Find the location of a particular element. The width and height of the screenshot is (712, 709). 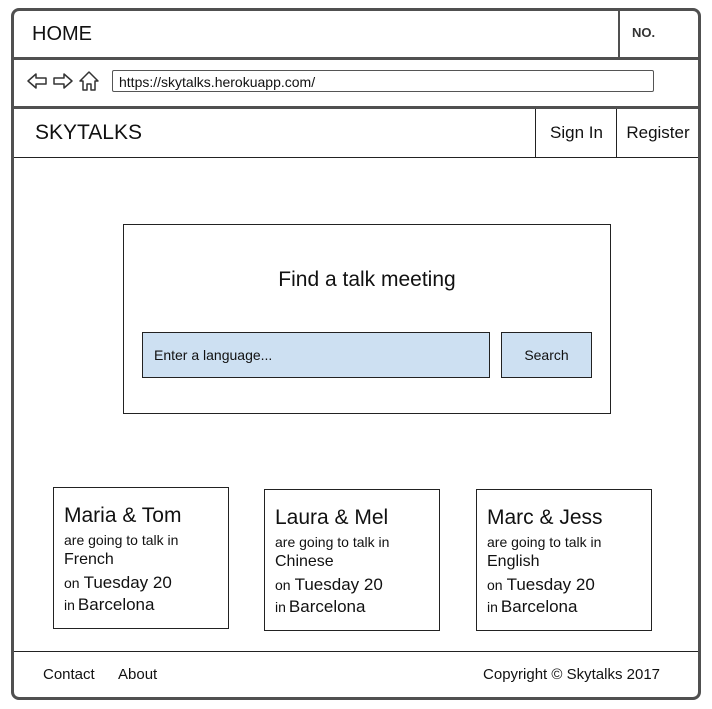

search-title: Find a talk meeting is located at coordinates (367, 279).